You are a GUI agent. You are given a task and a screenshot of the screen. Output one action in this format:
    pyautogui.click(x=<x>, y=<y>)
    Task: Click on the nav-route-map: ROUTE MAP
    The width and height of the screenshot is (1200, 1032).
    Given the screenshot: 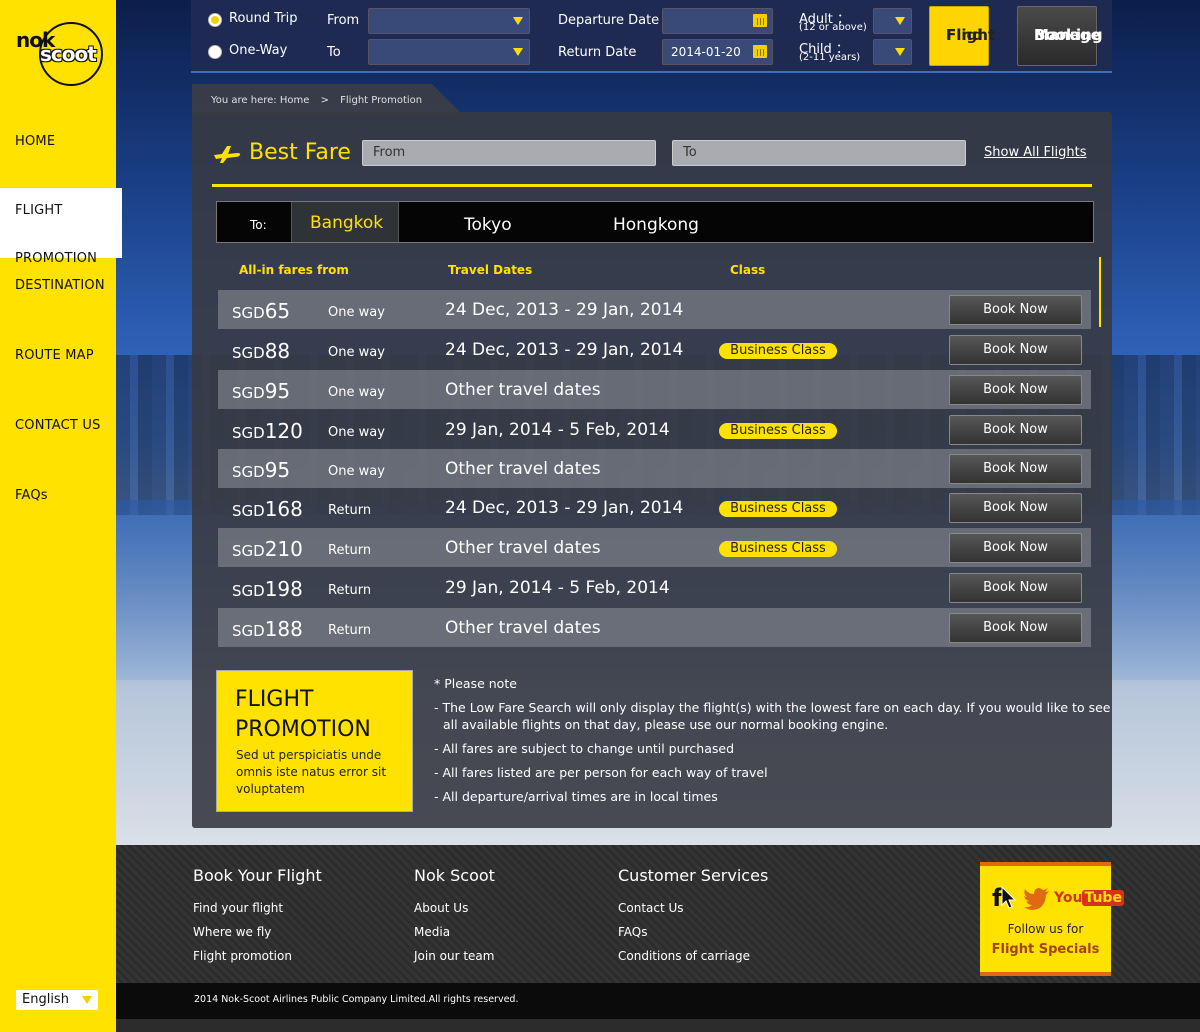 What is the action you would take?
    pyautogui.click(x=58, y=355)
    